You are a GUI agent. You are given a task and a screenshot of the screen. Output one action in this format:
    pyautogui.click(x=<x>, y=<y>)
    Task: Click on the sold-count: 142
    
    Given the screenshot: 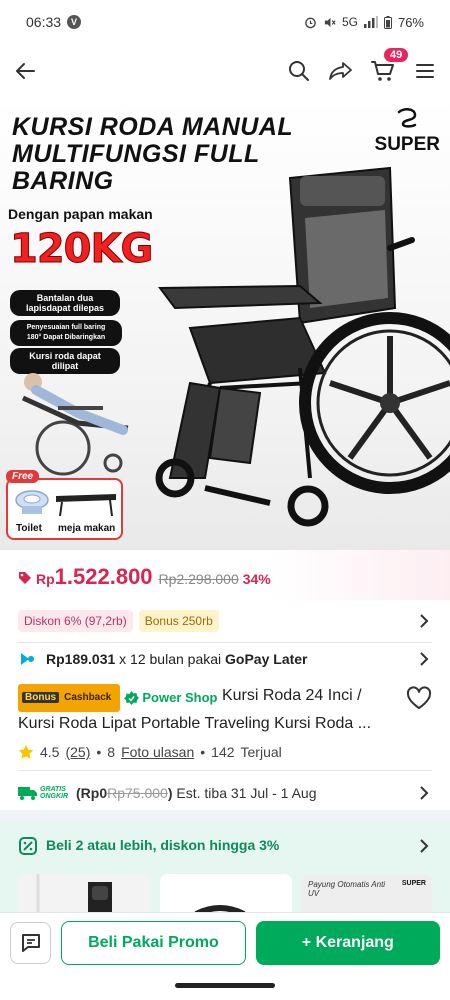 What is the action you would take?
    pyautogui.click(x=223, y=752)
    